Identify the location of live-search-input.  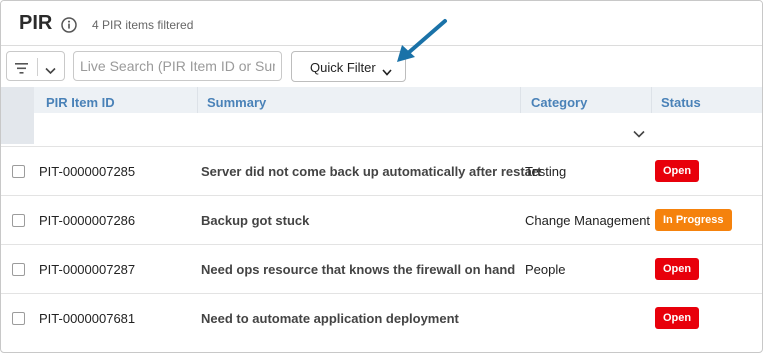
(177, 66).